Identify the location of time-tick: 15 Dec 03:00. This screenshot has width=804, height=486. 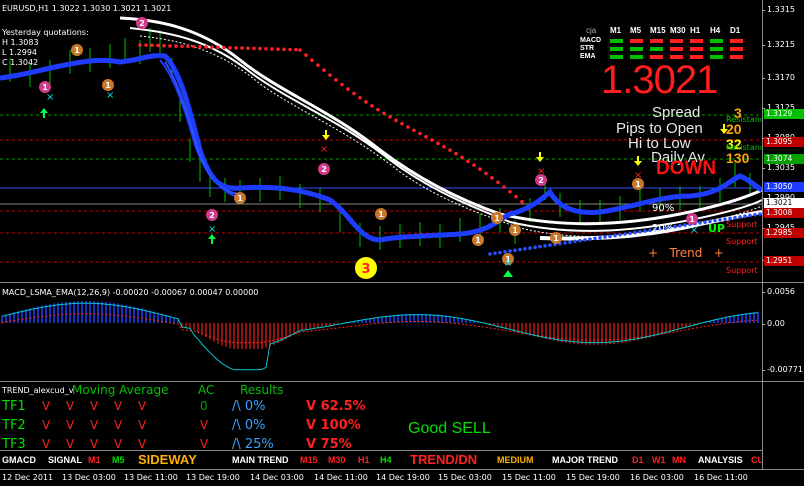
(465, 477).